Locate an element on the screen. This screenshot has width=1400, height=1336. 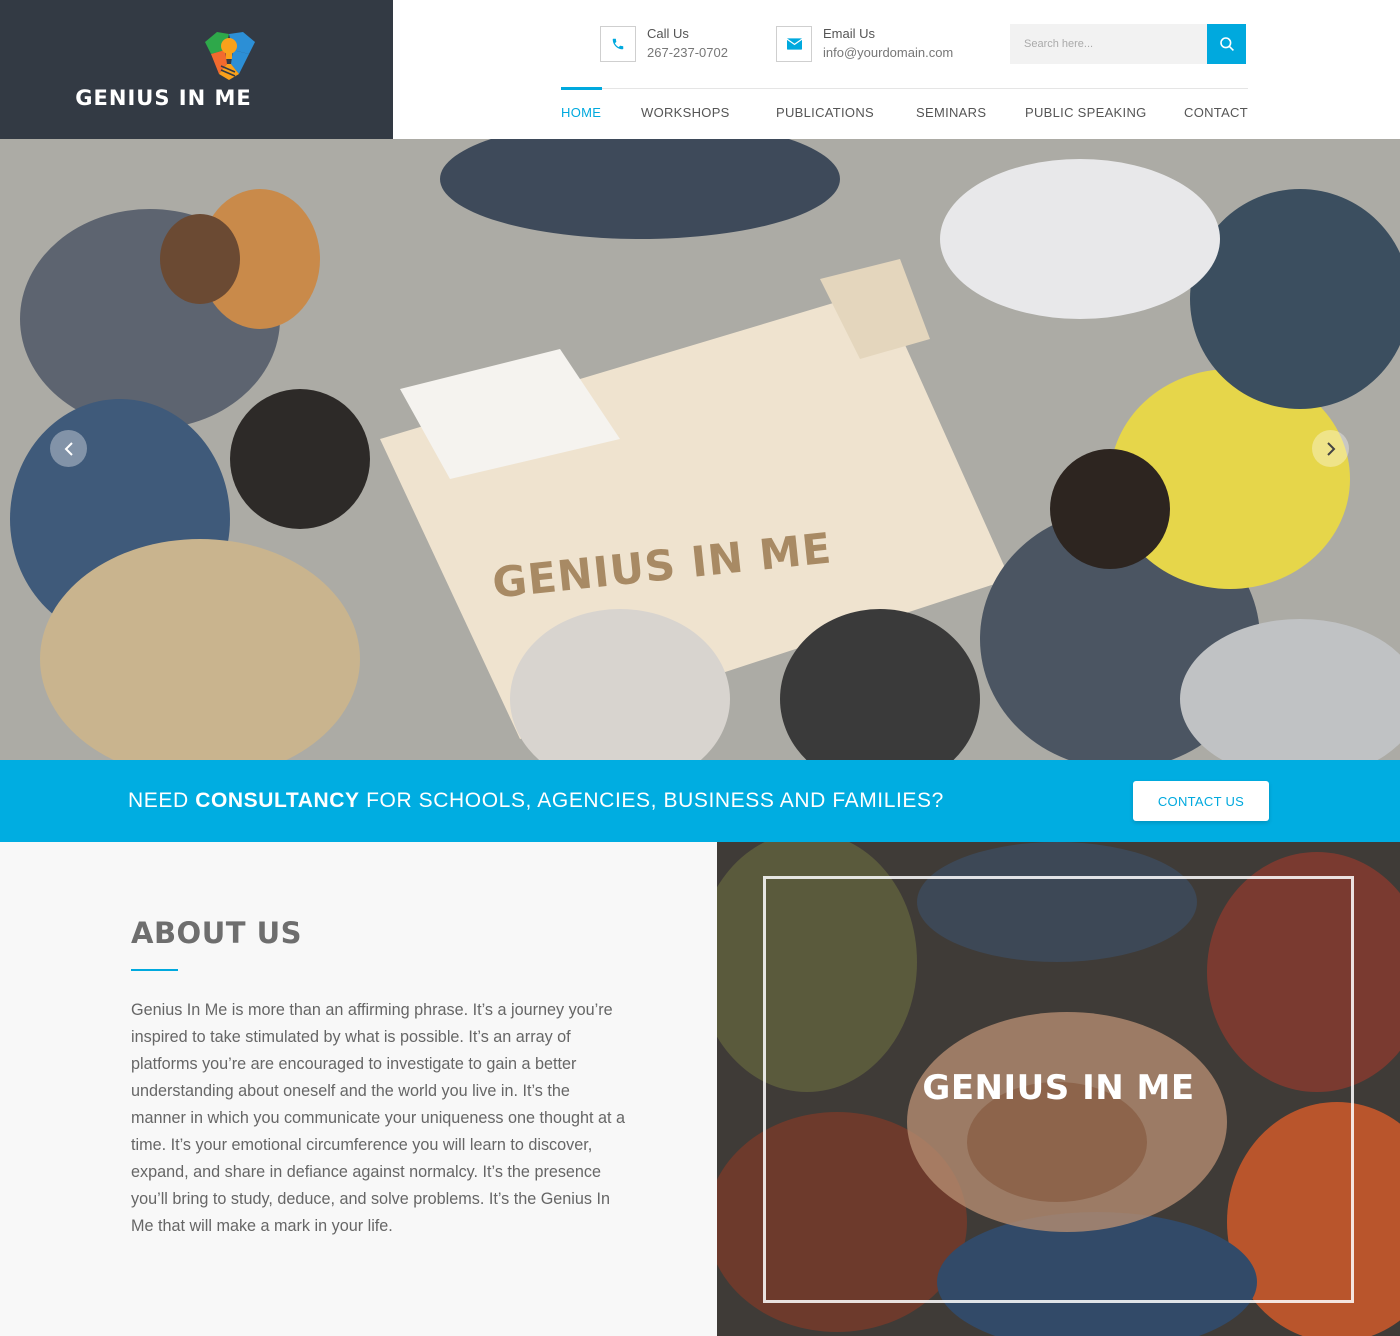
call-us-label: Call Us is located at coordinates (668, 33).